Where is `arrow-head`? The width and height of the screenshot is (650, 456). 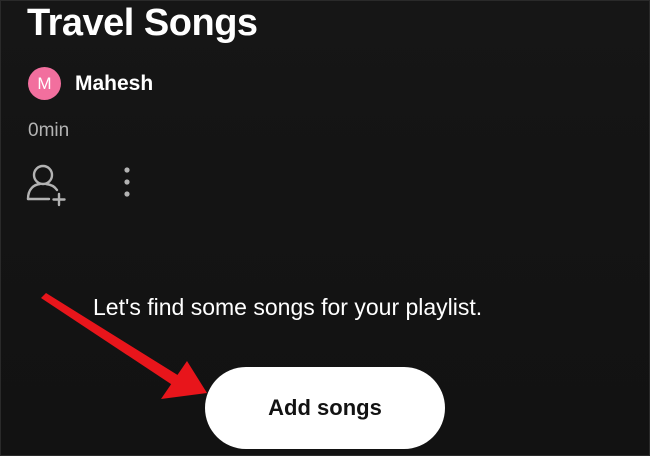
arrow-head is located at coordinates (184, 380).